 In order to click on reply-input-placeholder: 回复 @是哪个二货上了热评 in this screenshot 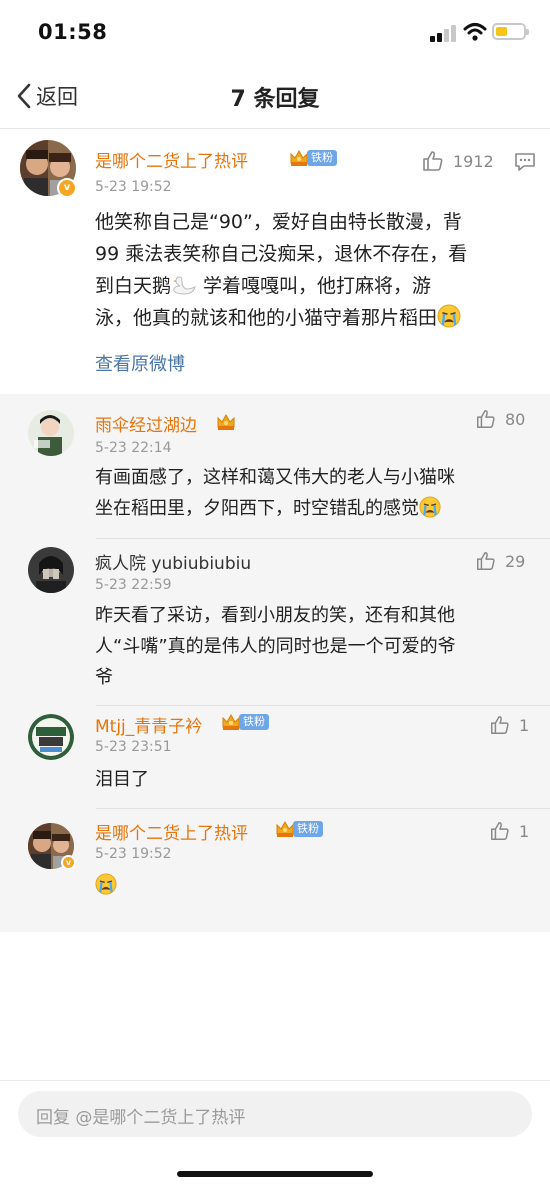, I will do `click(141, 1118)`.